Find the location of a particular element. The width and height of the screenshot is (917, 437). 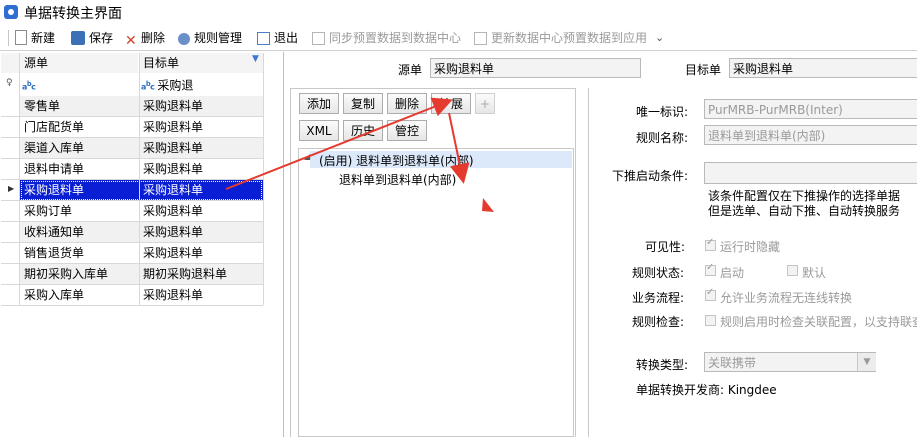

annotation-arrow-down is located at coordinates (459, 148).